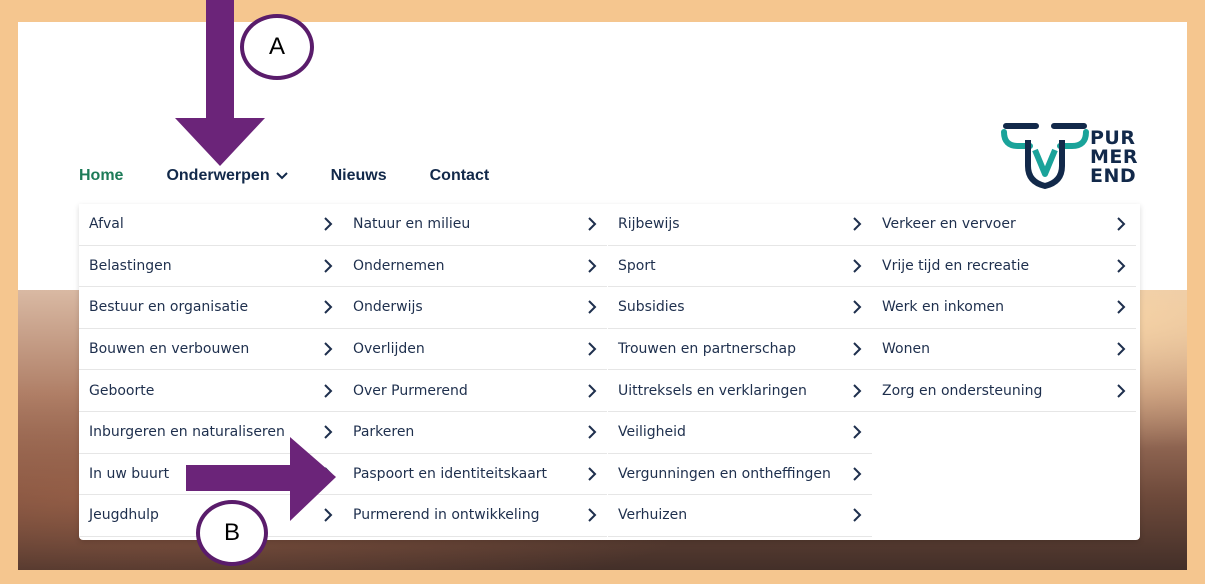 The height and width of the screenshot is (584, 1205). Describe the element at coordinates (740, 308) in the screenshot. I see `menu-item: Subsidies` at that location.